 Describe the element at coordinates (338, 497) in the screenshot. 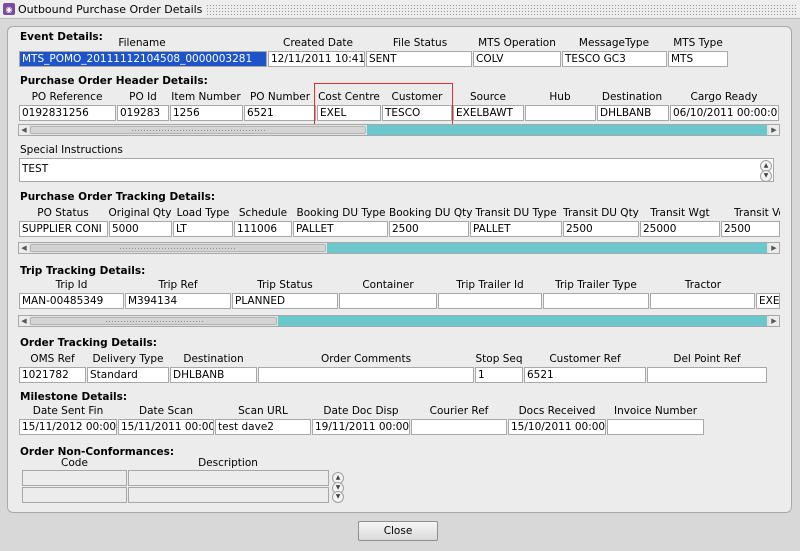

I see `nonconf-scroll-down-icon: ▼` at that location.